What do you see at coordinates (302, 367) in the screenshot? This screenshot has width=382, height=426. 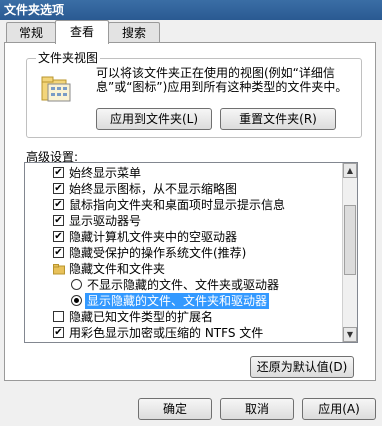 I see `restore-defaults-button: 还原为默认值(D)` at bounding box center [302, 367].